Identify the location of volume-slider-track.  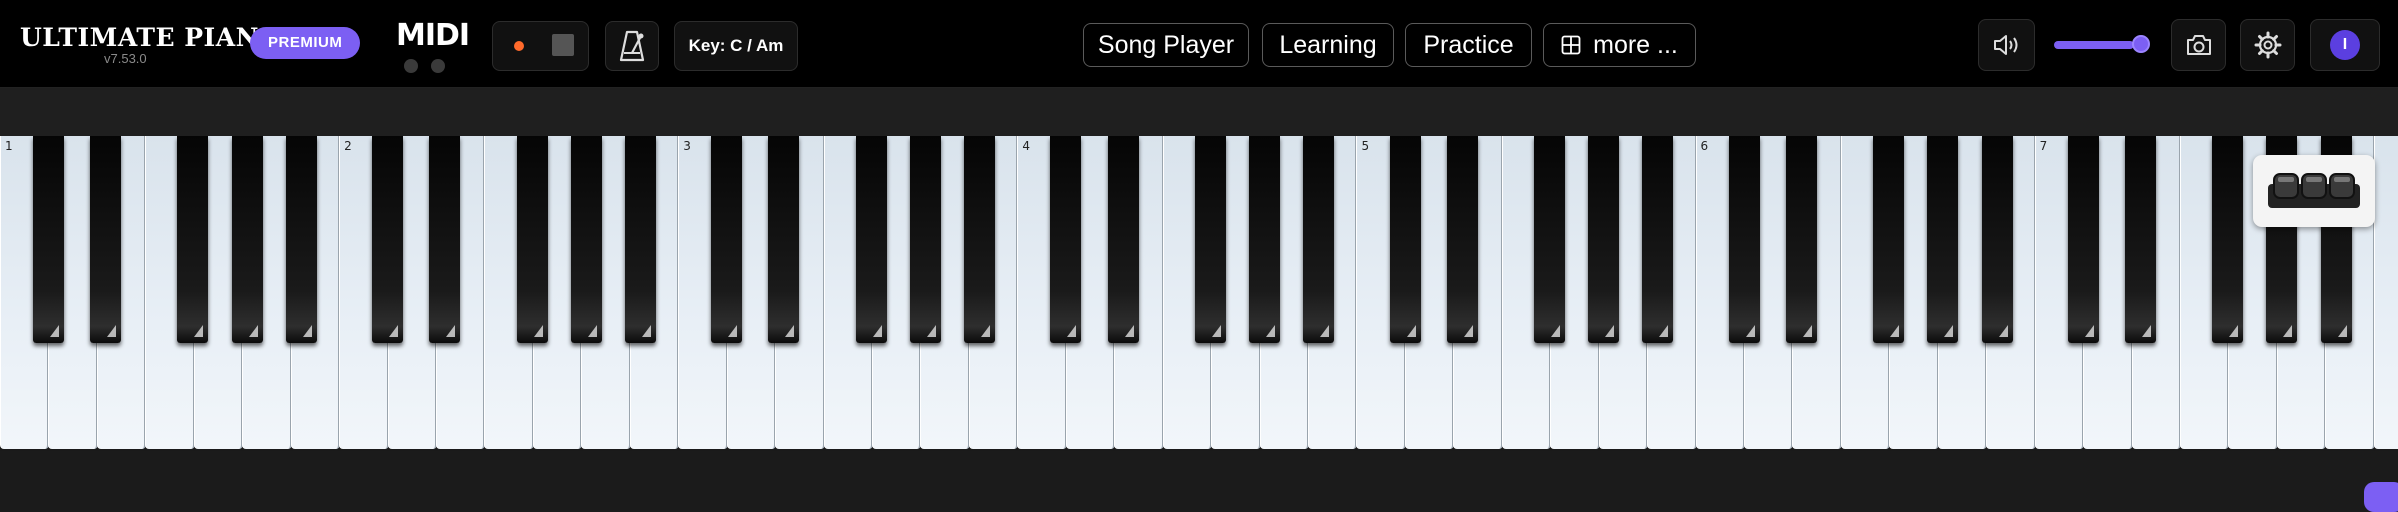
(2094, 45).